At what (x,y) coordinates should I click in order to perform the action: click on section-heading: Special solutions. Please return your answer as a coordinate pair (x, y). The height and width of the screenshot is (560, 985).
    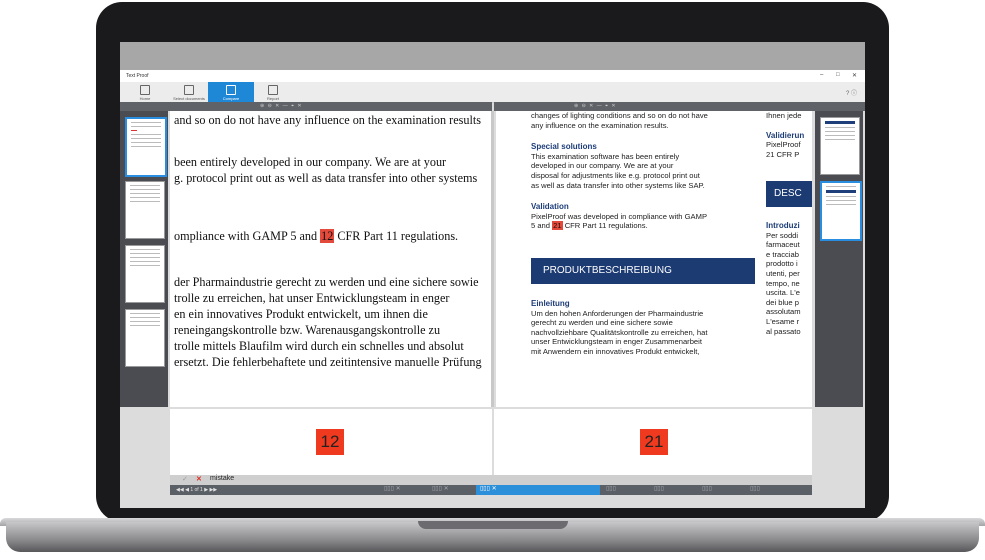
    Looking at the image, I should click on (564, 147).